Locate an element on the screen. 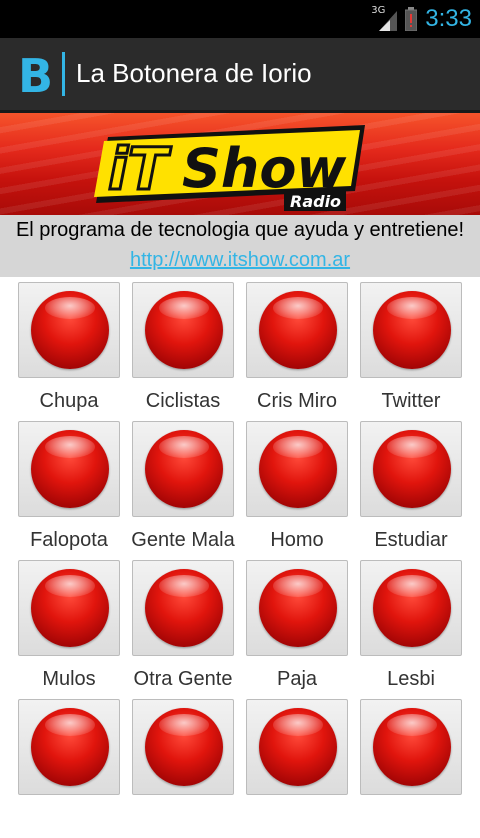 This screenshot has height=838, width=480. sound-item: Chupa is located at coordinates (70, 351).